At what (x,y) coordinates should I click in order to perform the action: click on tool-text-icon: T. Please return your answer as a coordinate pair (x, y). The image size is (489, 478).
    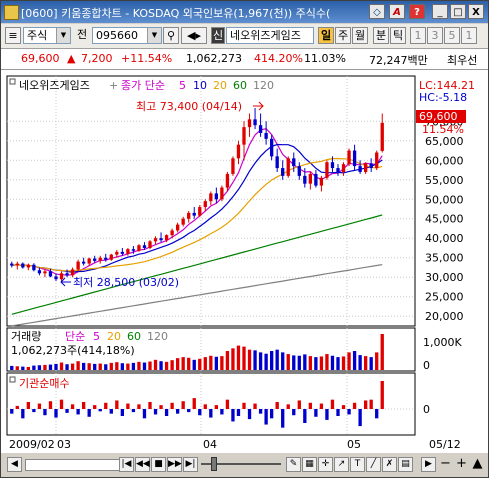
    Looking at the image, I should click on (357, 464).